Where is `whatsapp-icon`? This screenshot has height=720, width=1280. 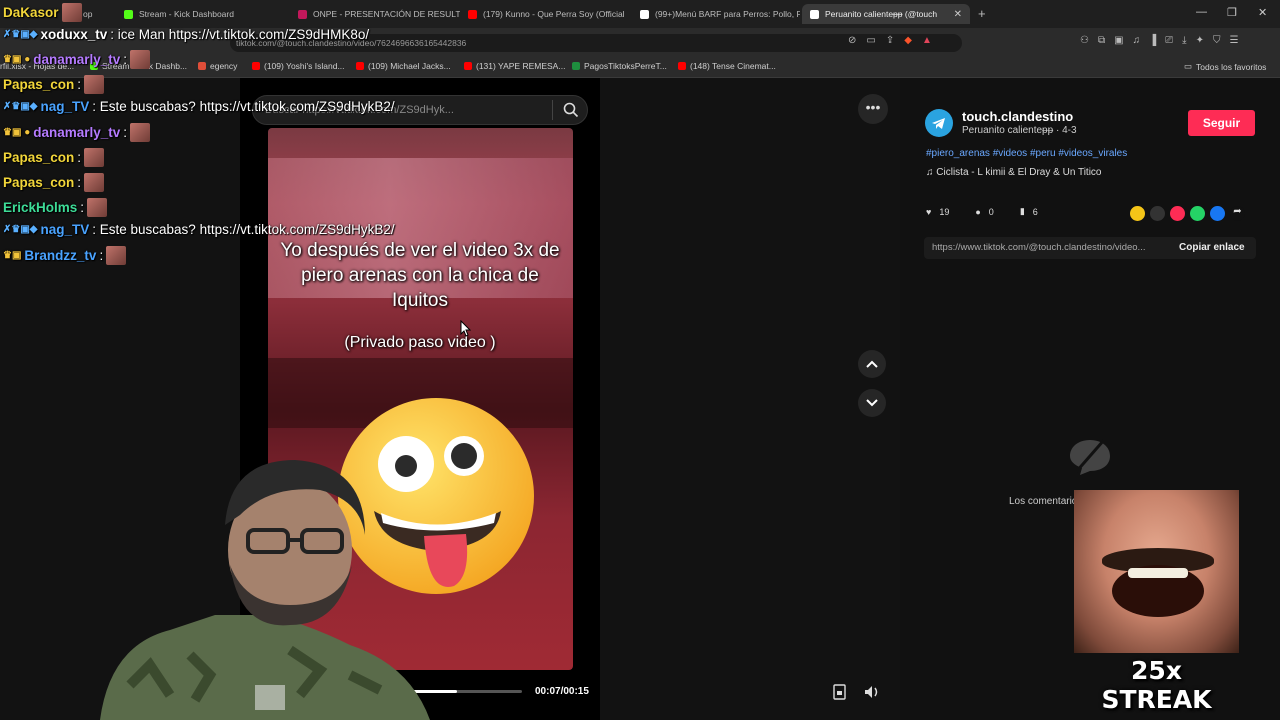 whatsapp-icon is located at coordinates (1197, 213).